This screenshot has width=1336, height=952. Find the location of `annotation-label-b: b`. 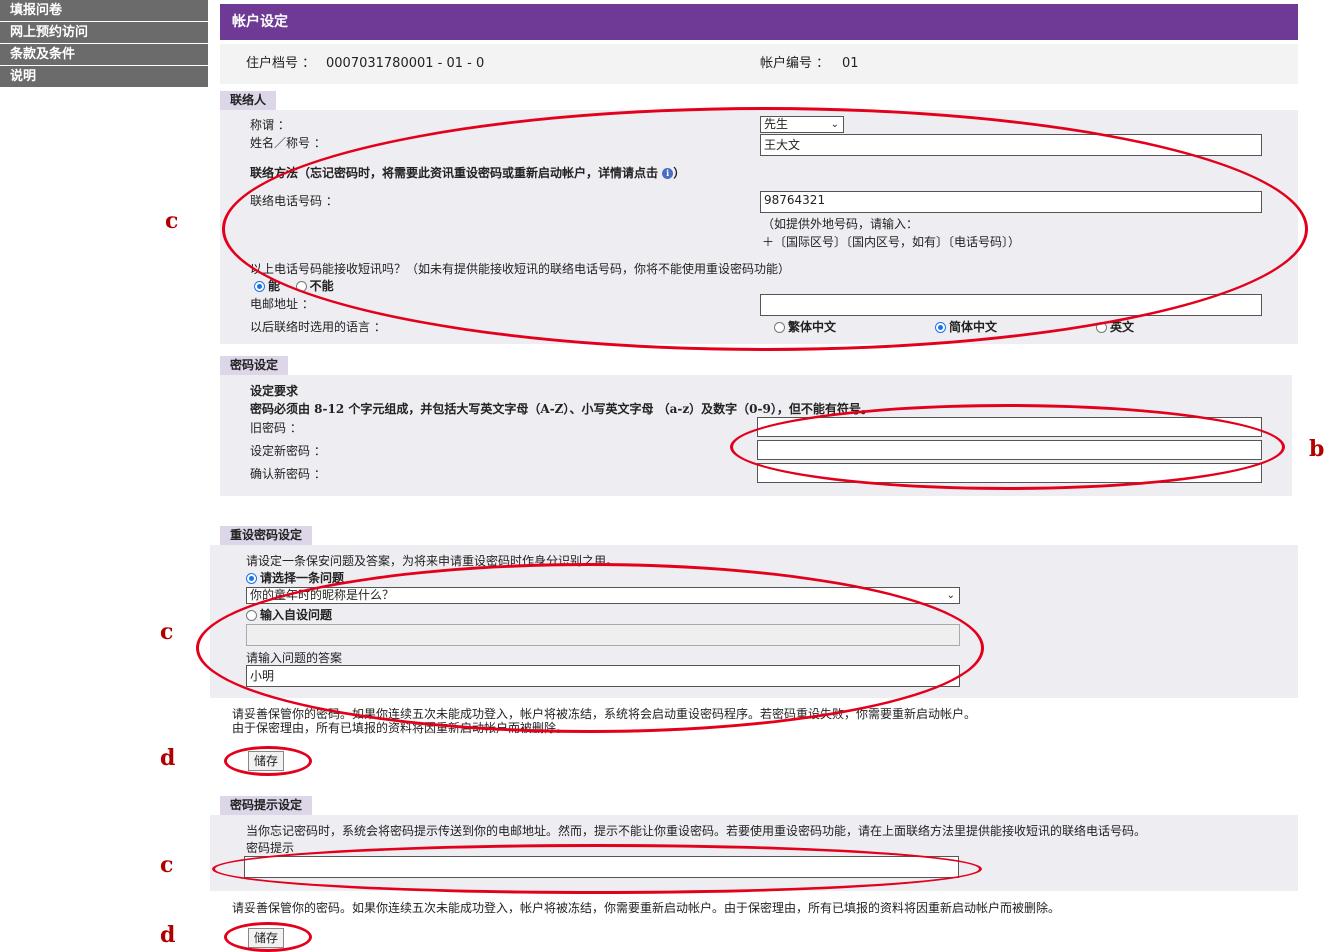

annotation-label-b: b is located at coordinates (1317, 449).